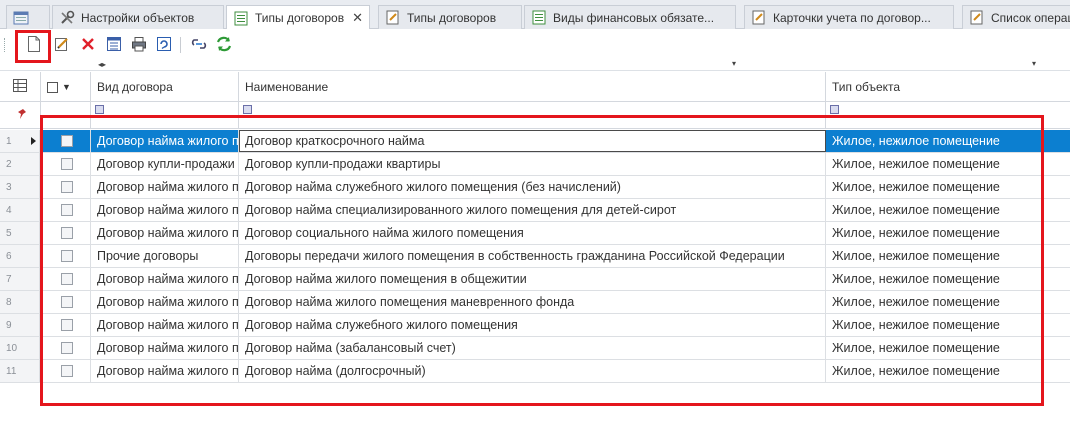 This screenshot has height=421, width=1070. Describe the element at coordinates (532, 87) in the screenshot. I see `column-header-name: Наименование` at that location.